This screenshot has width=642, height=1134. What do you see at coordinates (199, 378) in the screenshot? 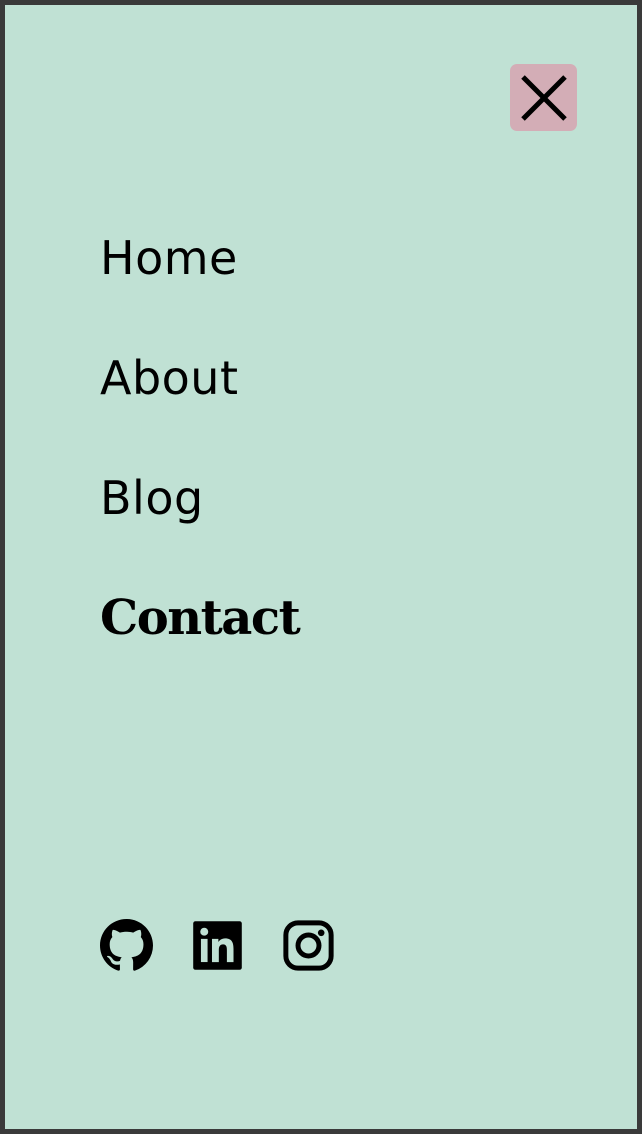
I see `nav-link-about: About` at bounding box center [199, 378].